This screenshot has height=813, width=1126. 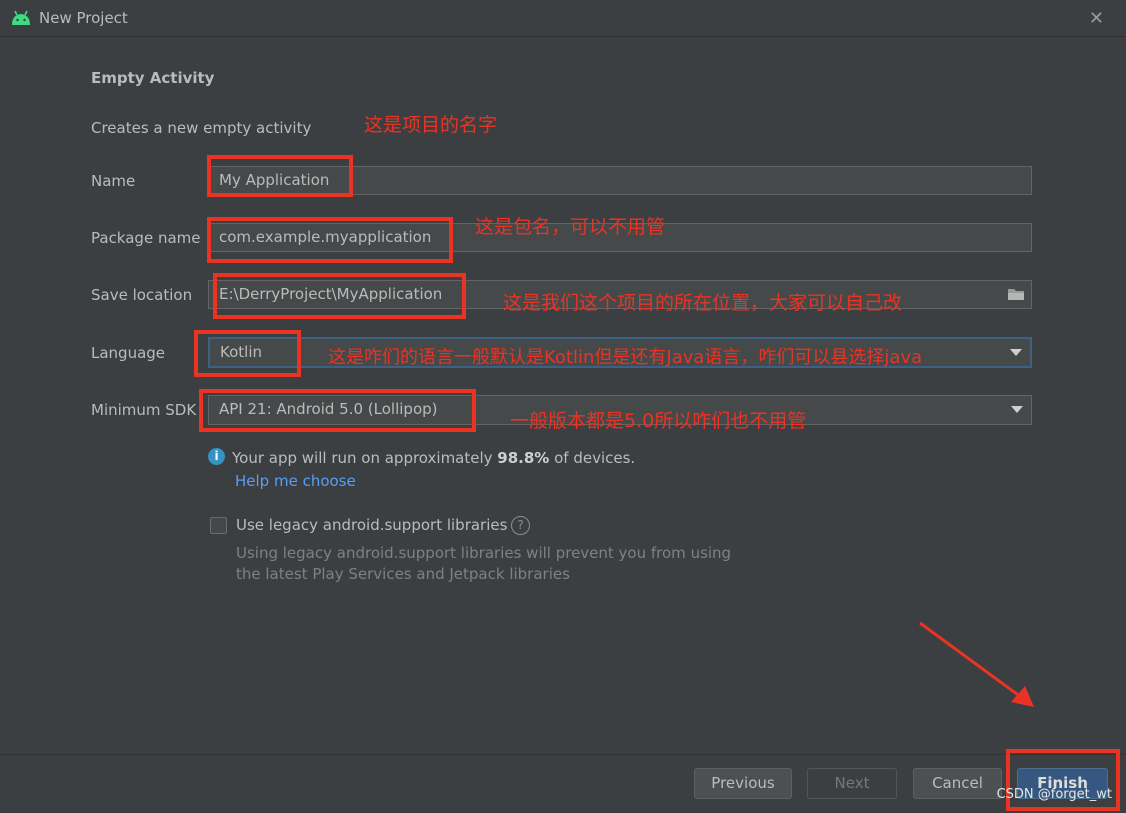 I want to click on title-bar: New Project ✕, so click(x=563, y=18).